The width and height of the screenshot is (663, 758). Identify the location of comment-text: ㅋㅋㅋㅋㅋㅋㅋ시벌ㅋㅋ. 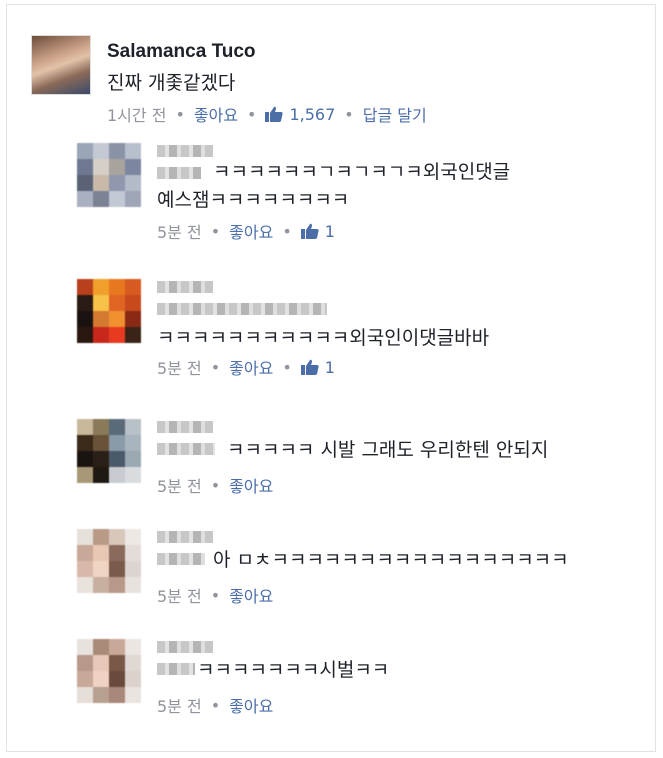
(293, 670).